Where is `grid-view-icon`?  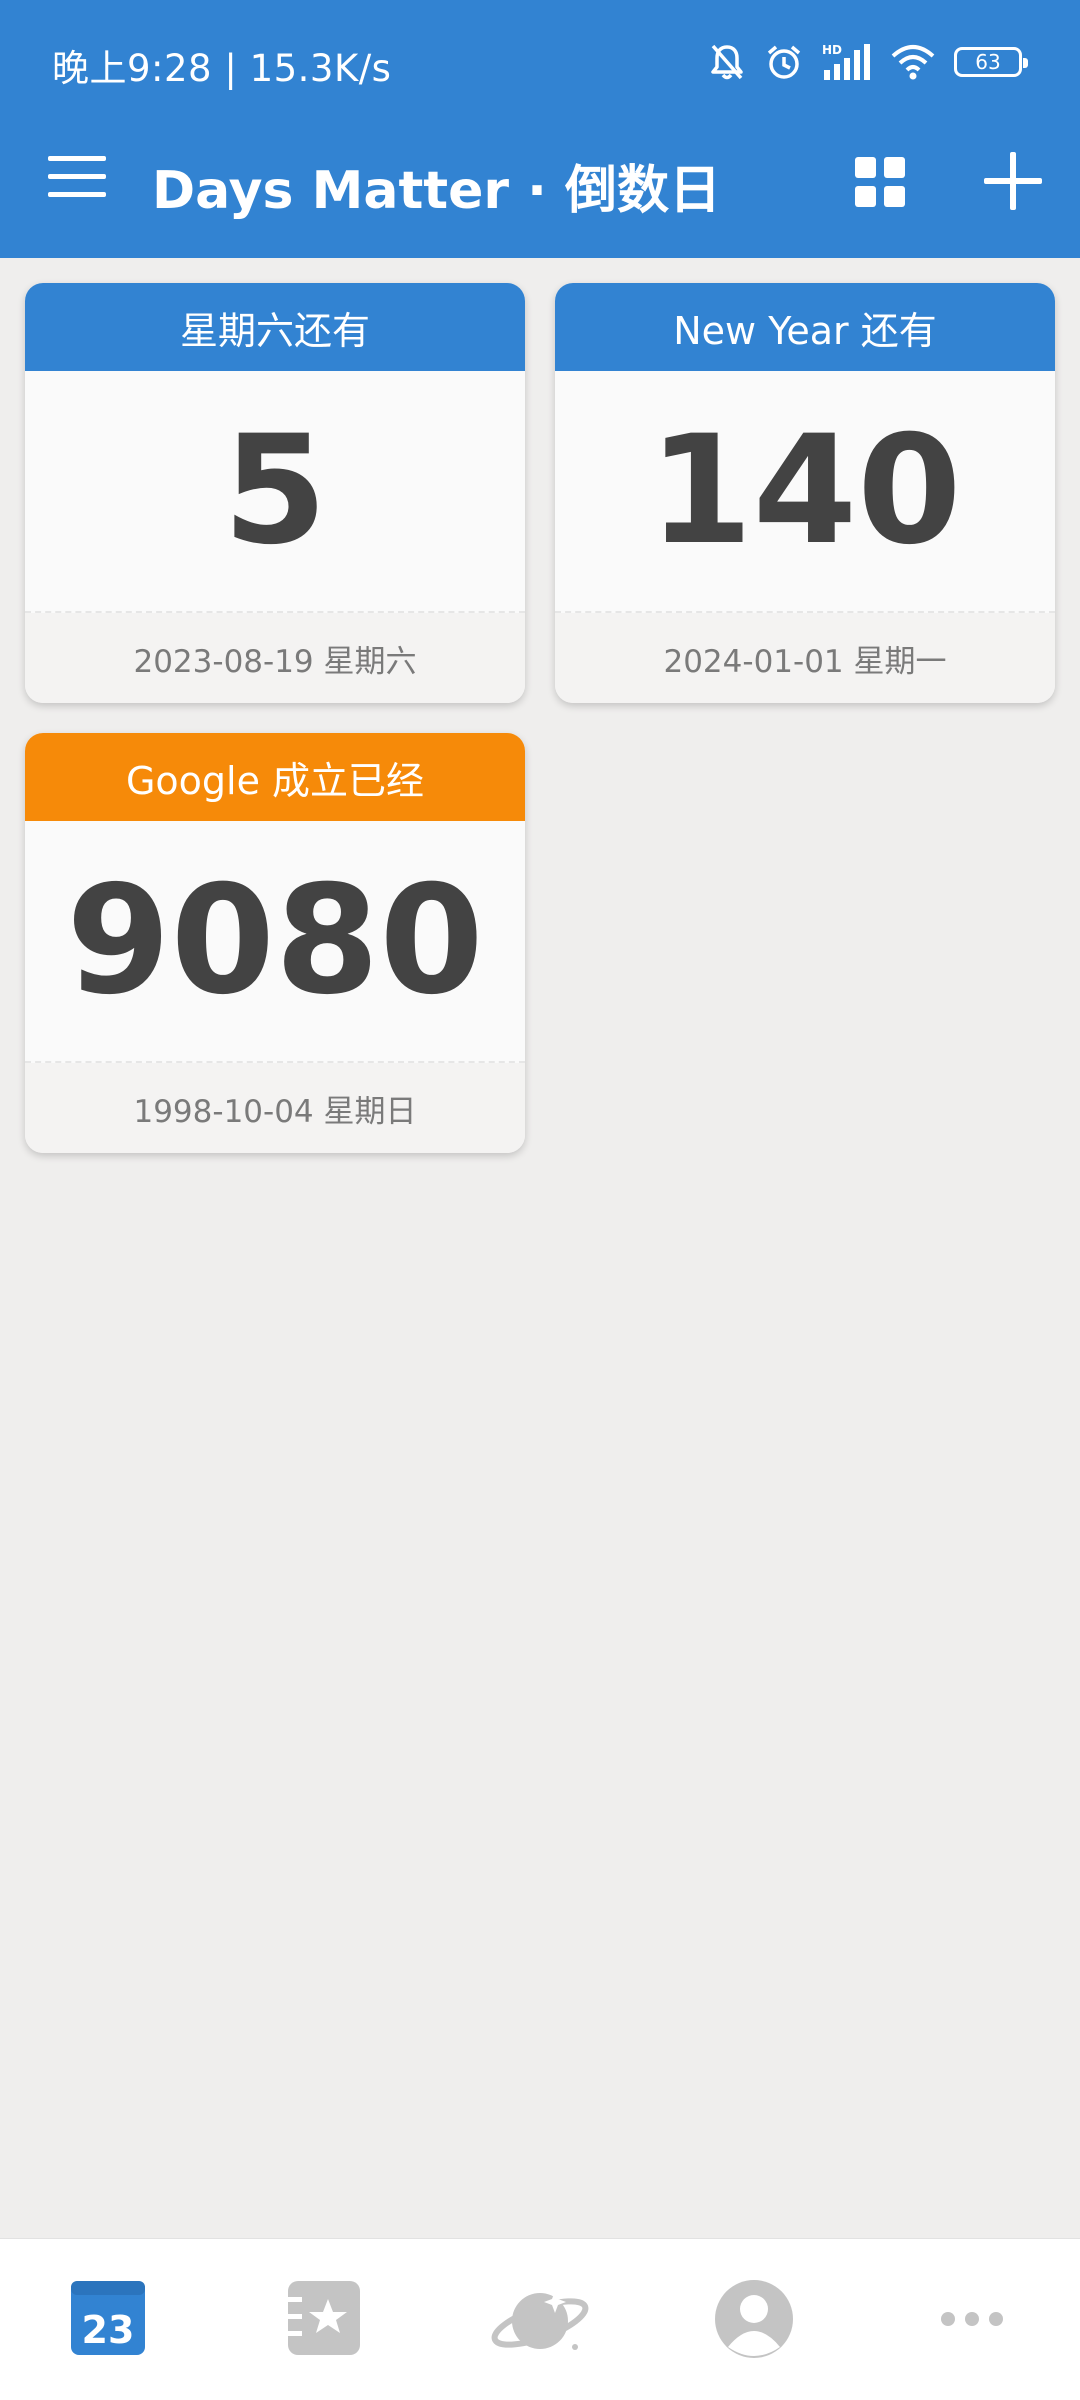
grid-view-icon is located at coordinates (865, 167).